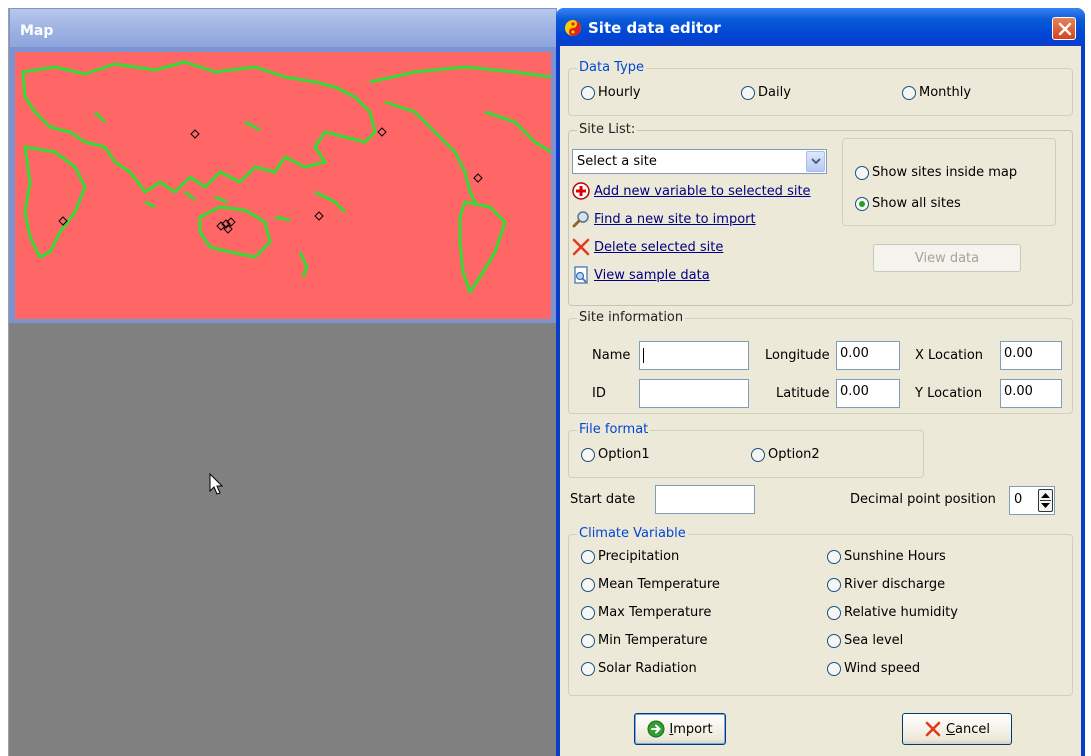 Image resolution: width=1091 pixels, height=756 pixels. Describe the element at coordinates (37, 31) in the screenshot. I see `map-title: Map` at that location.